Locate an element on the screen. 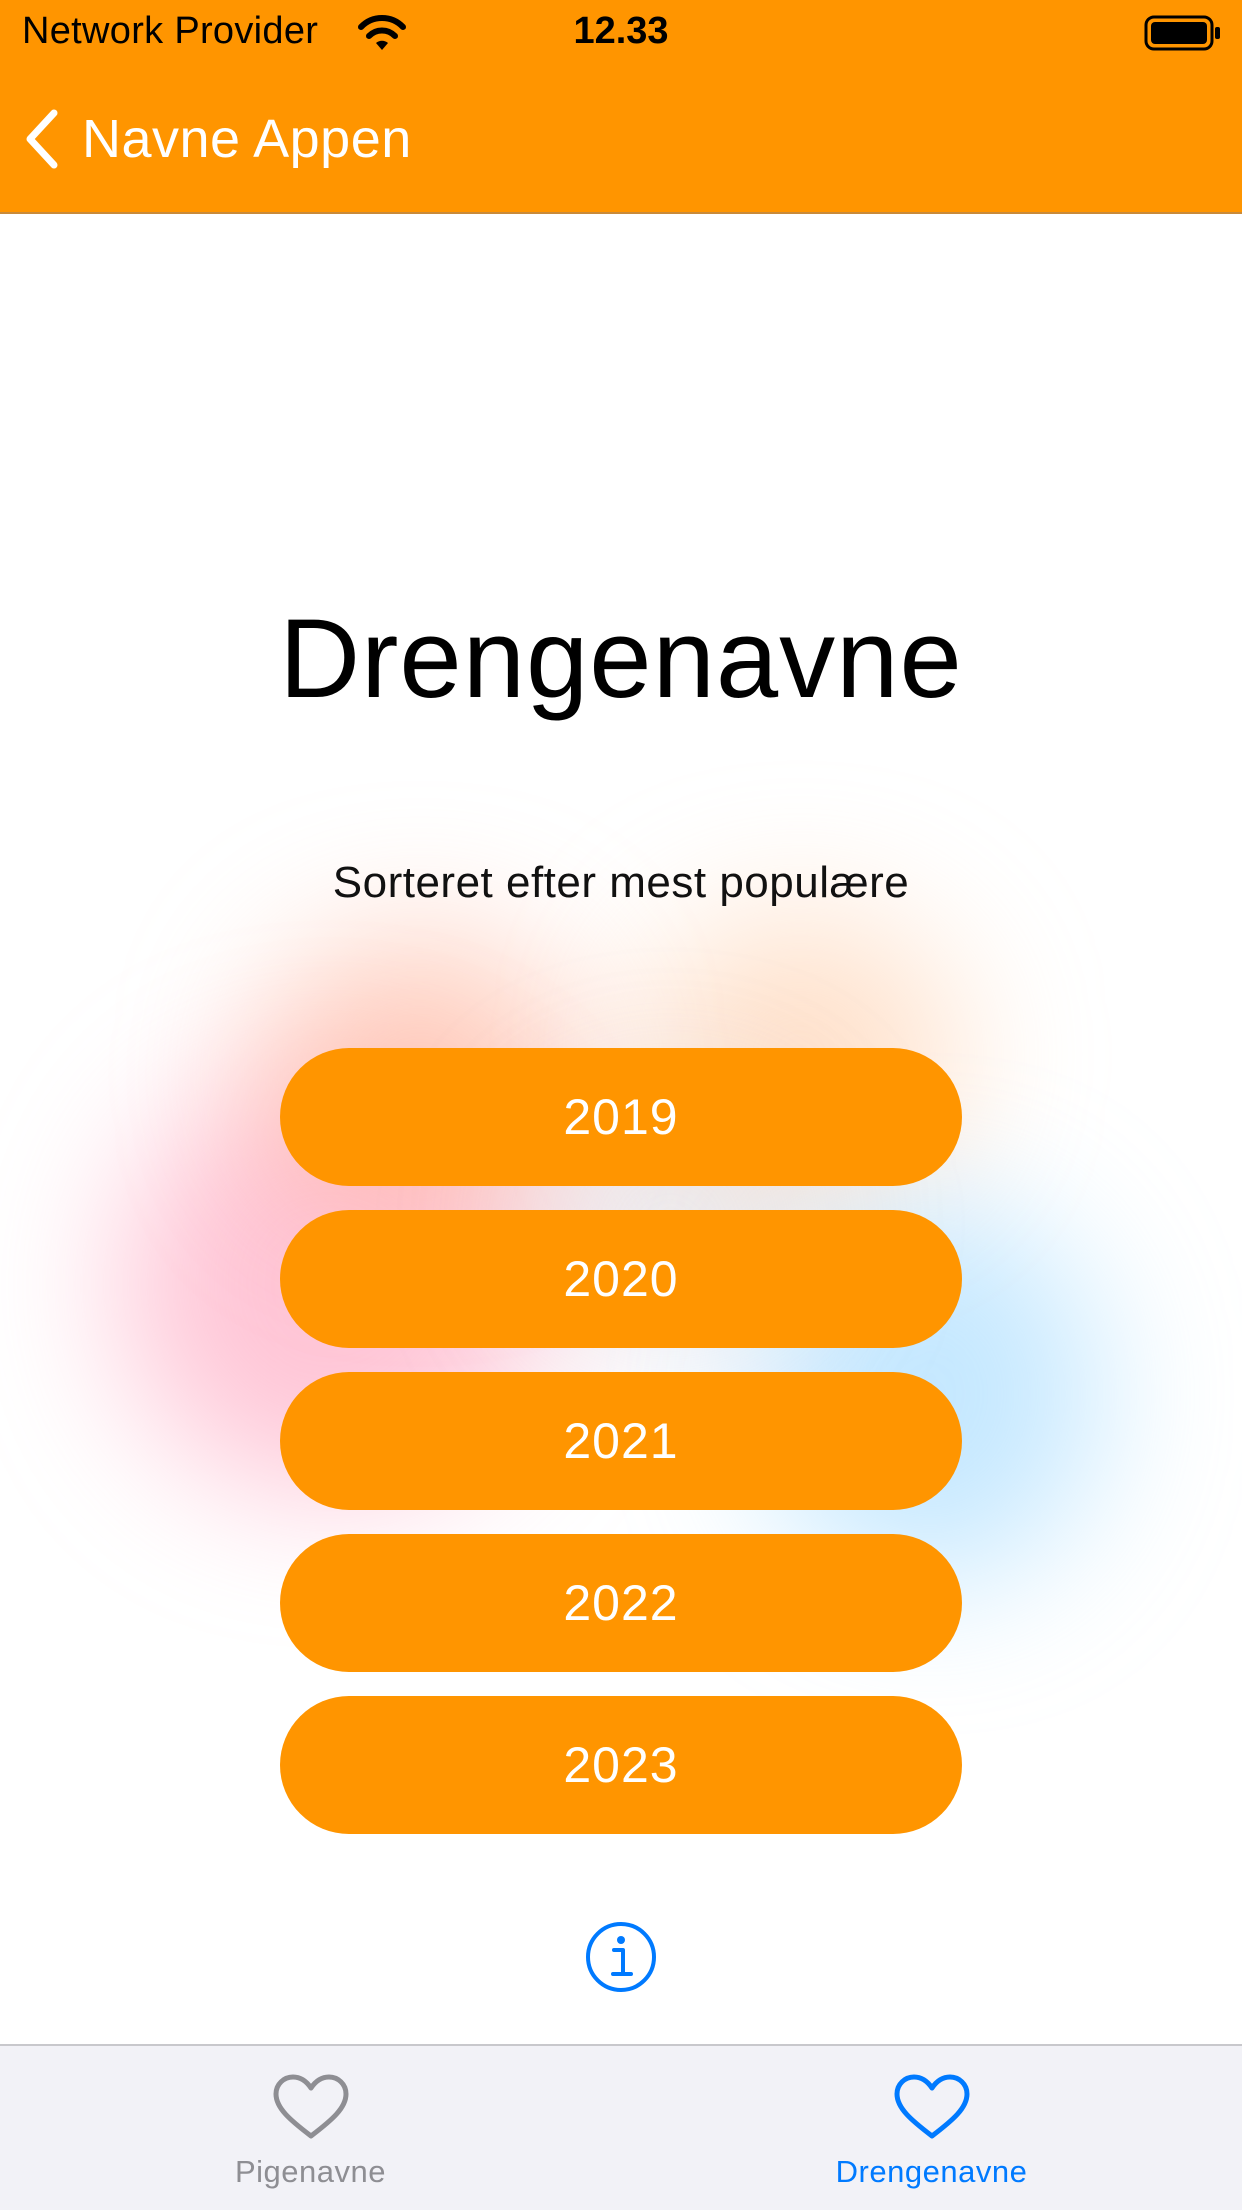 This screenshot has height=2210, width=1242. battery-icon is located at coordinates (1182, 33).